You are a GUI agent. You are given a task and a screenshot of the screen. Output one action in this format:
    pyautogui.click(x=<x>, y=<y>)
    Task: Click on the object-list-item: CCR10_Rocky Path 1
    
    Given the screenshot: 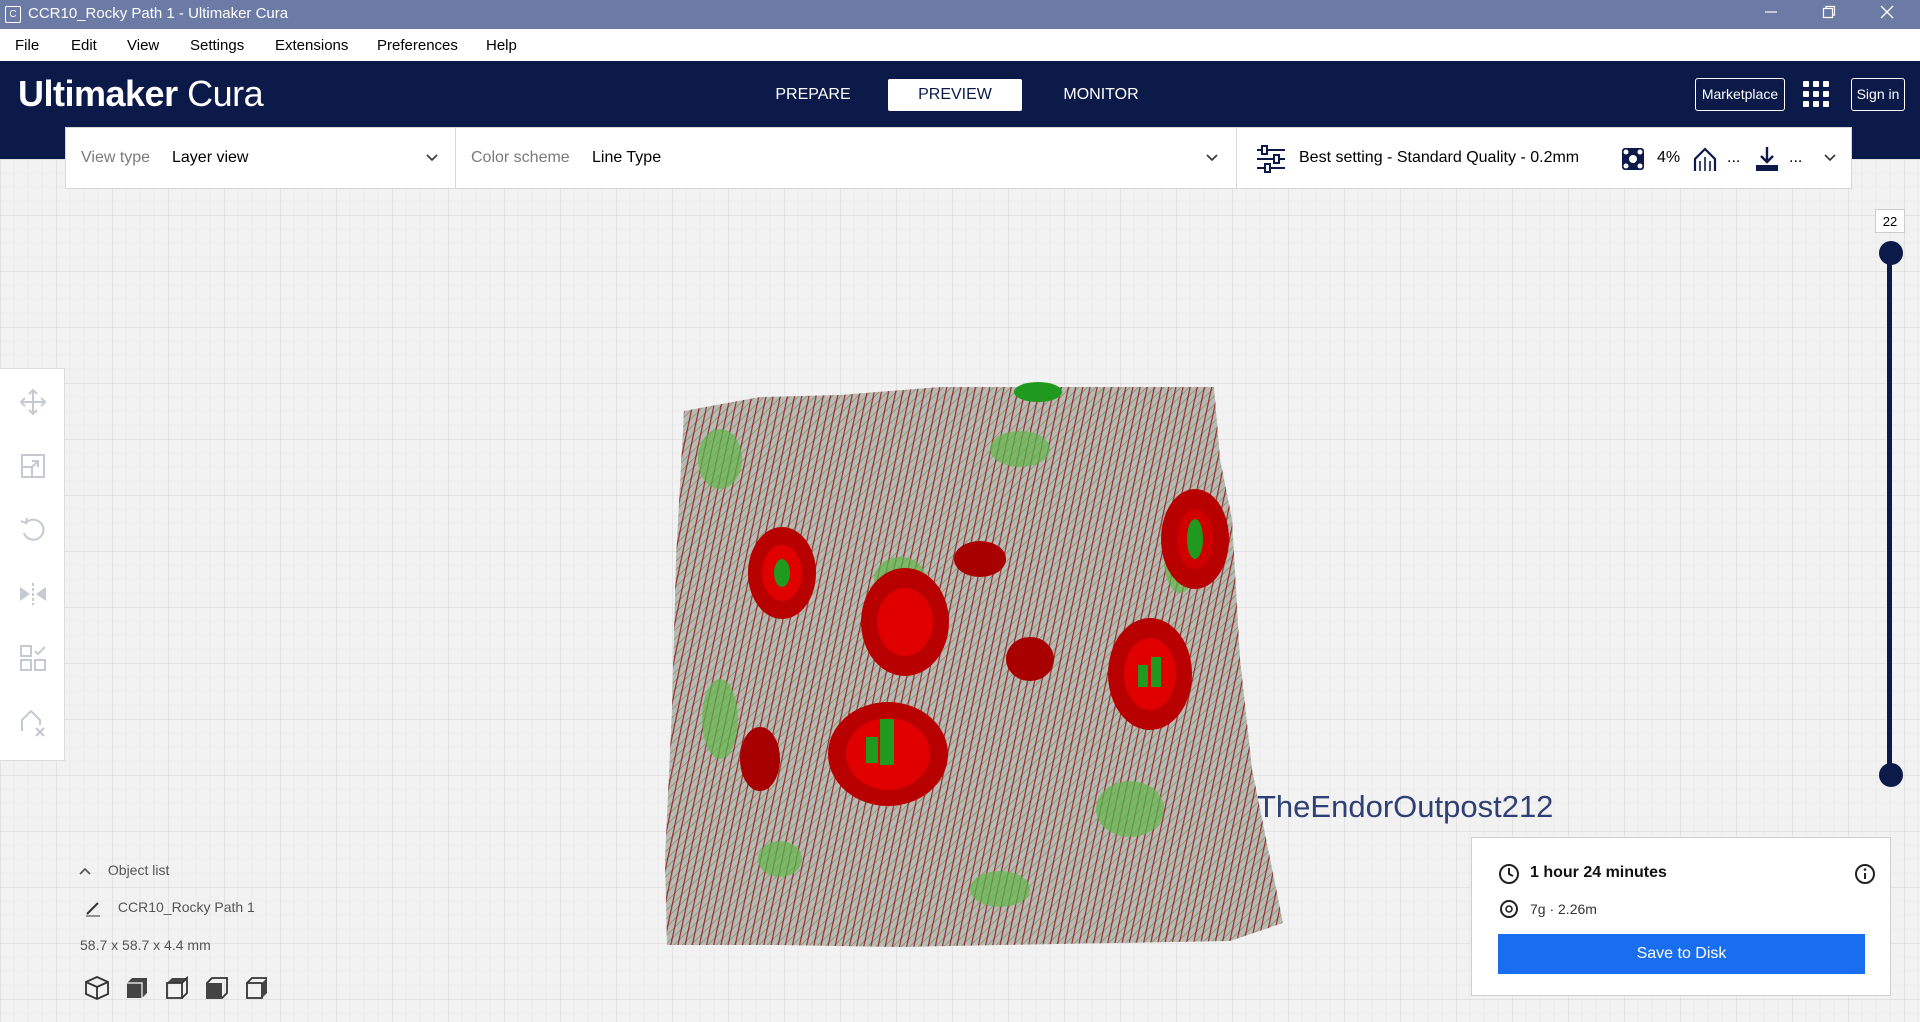 What is the action you would take?
    pyautogui.click(x=169, y=908)
    